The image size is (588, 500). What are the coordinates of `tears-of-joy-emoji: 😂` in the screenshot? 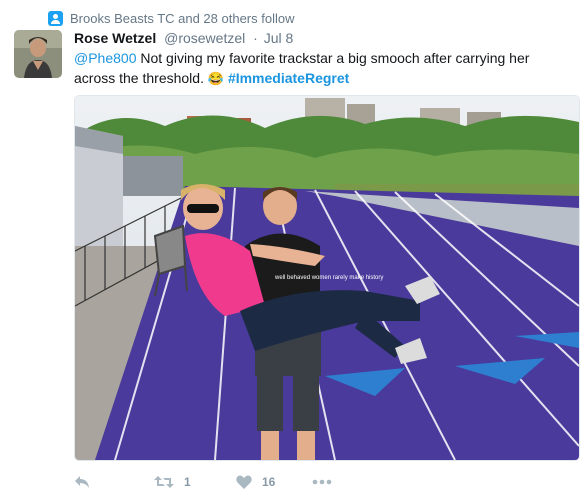 It's located at (216, 78).